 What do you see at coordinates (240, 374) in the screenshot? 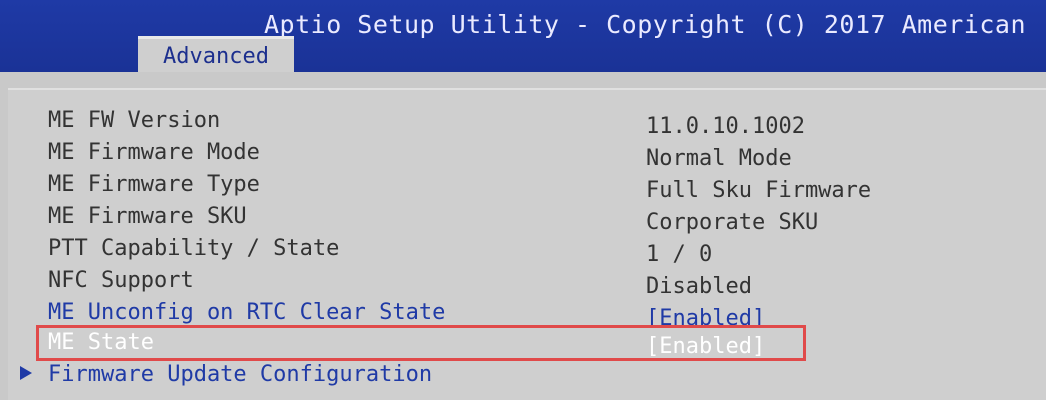
I see `firmware-update-config-label: Firmware Update Configuration` at bounding box center [240, 374].